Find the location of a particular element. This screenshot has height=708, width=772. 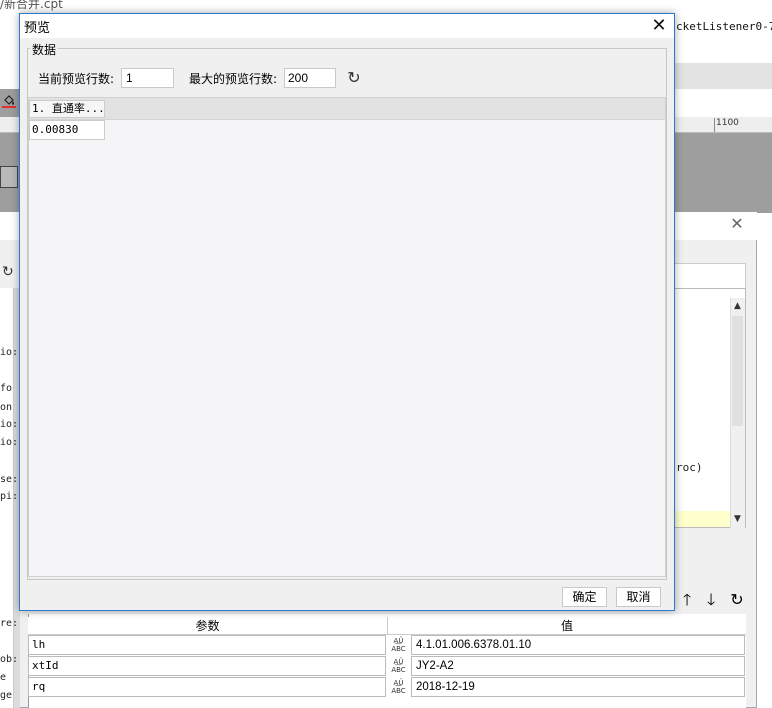

parameter-value-header: 值 is located at coordinates (566, 626).